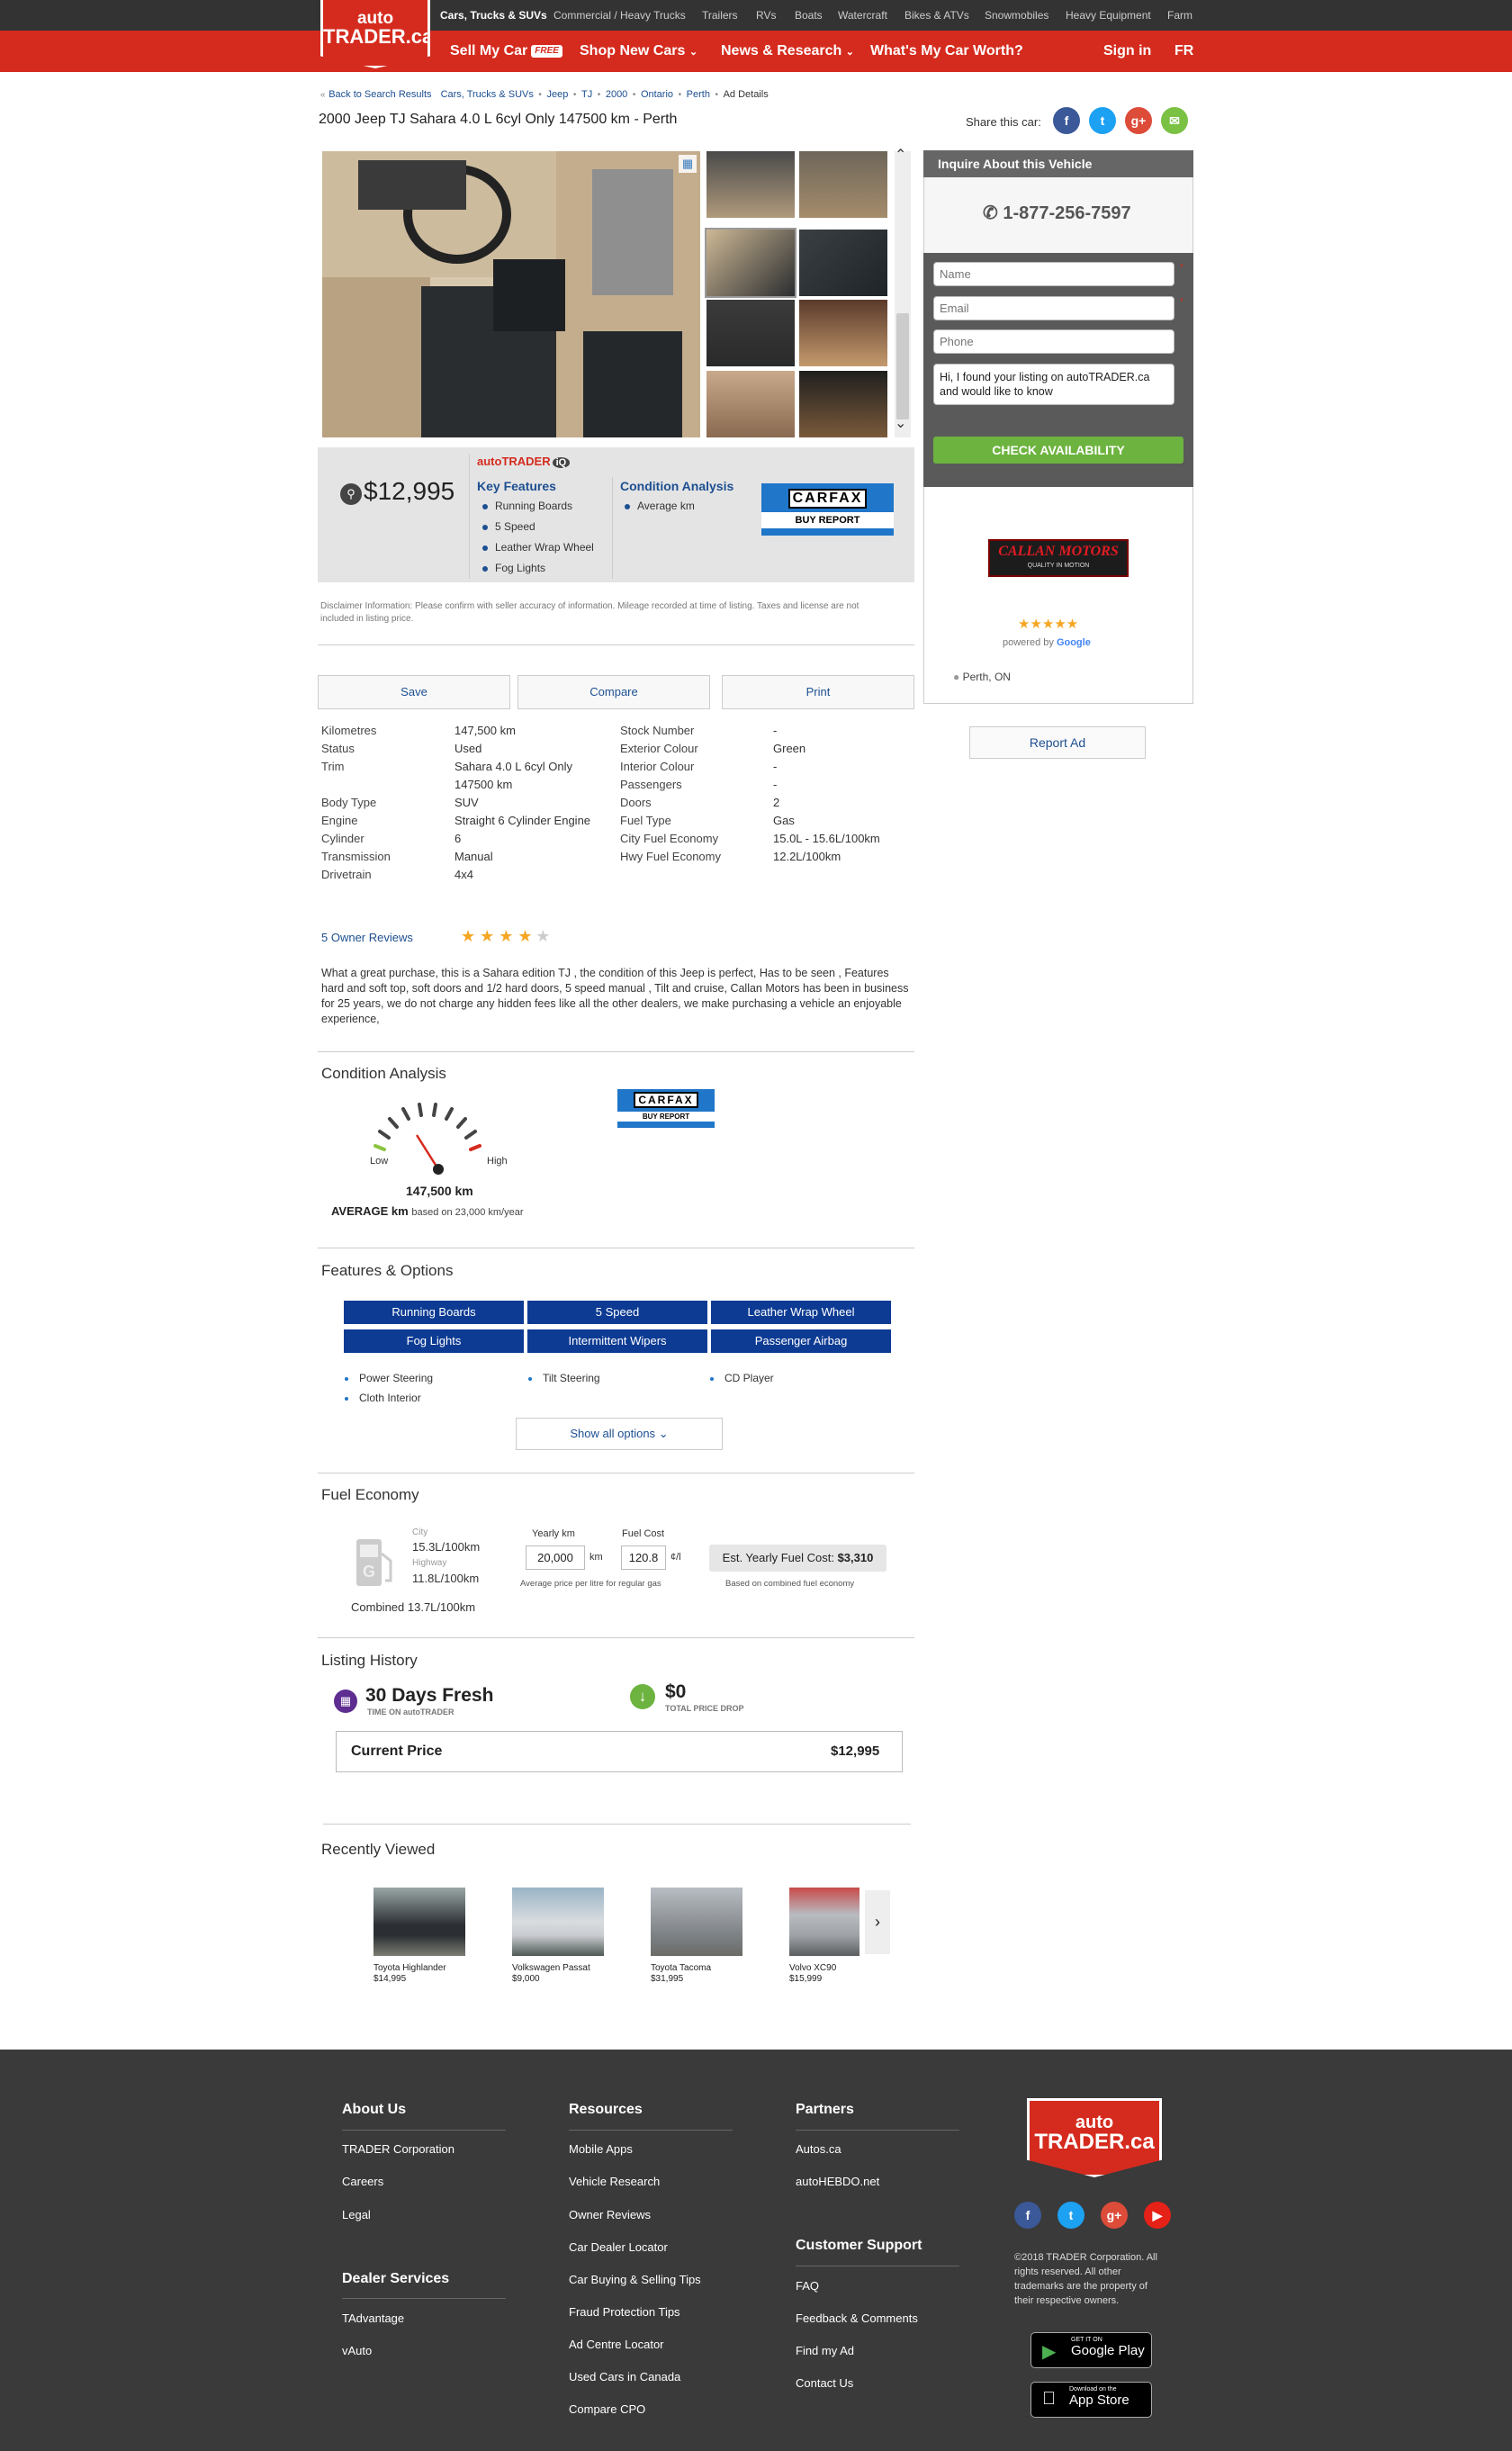 The width and height of the screenshot is (1512, 2451). What do you see at coordinates (862, 16) in the screenshot?
I see `nav-cat-watercraft: Watercraft` at bounding box center [862, 16].